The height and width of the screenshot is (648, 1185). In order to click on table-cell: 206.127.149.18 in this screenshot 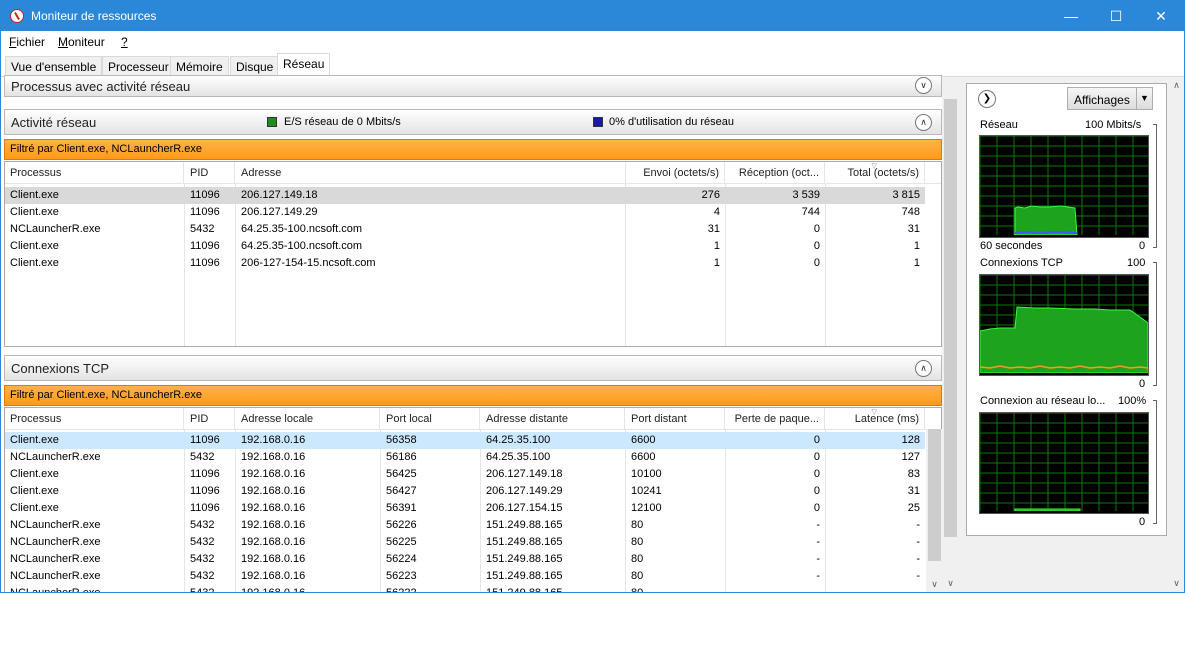, I will do `click(524, 474)`.